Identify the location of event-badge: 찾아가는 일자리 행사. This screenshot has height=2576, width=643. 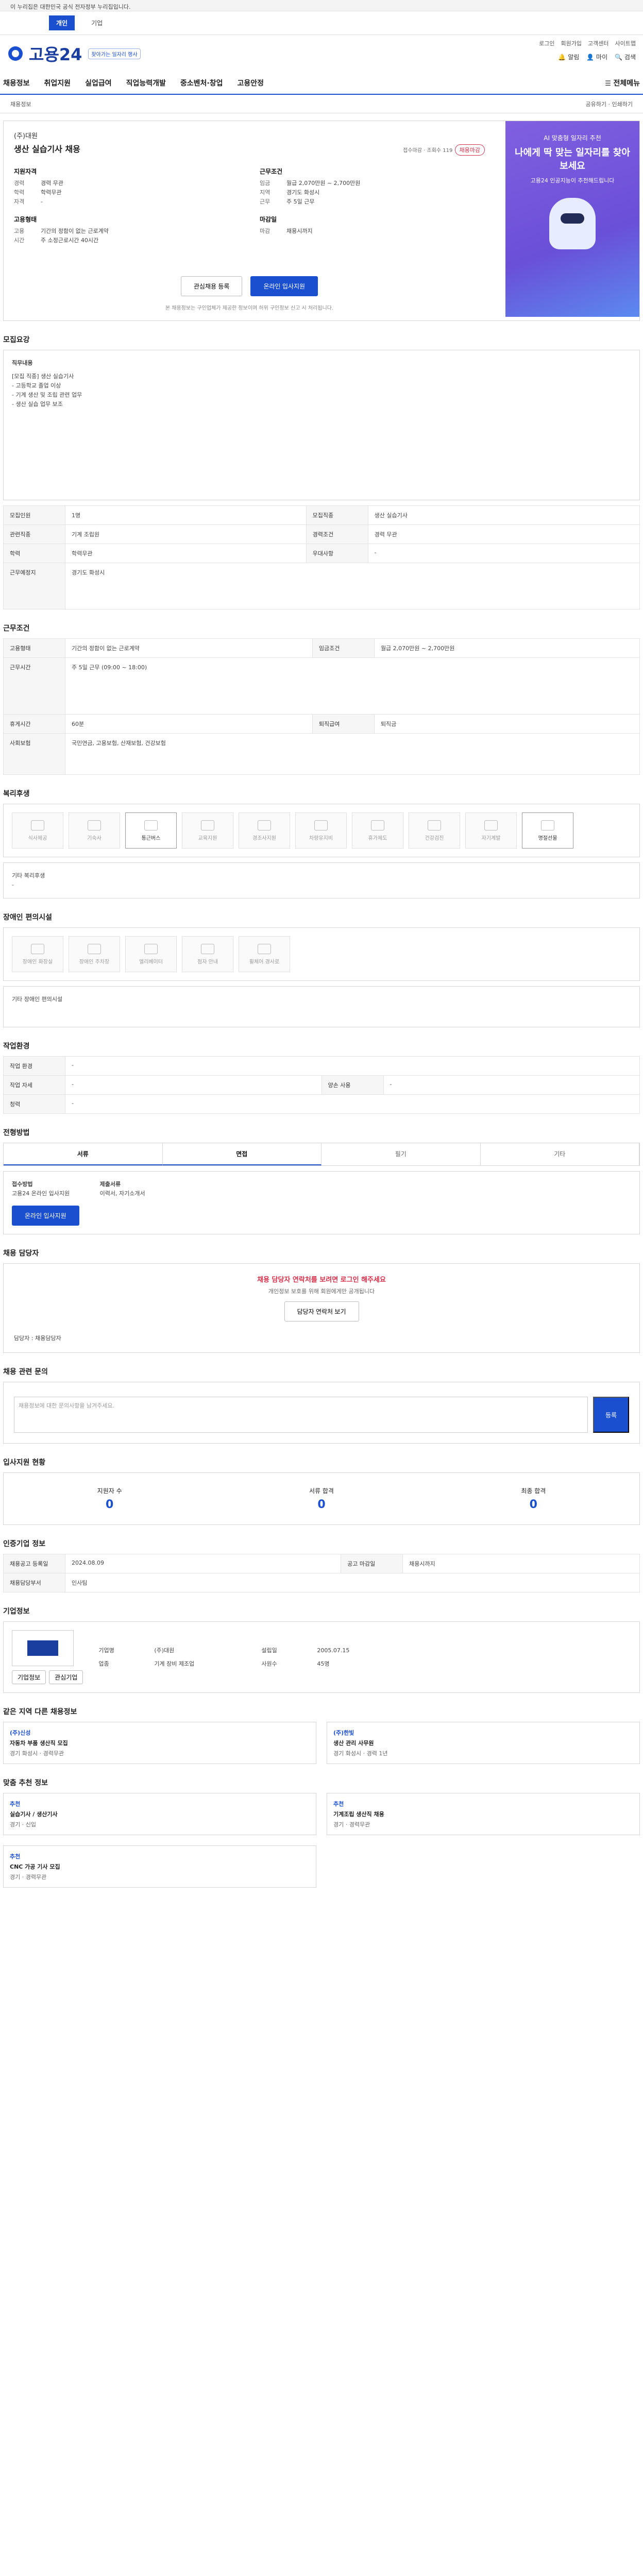
(114, 53).